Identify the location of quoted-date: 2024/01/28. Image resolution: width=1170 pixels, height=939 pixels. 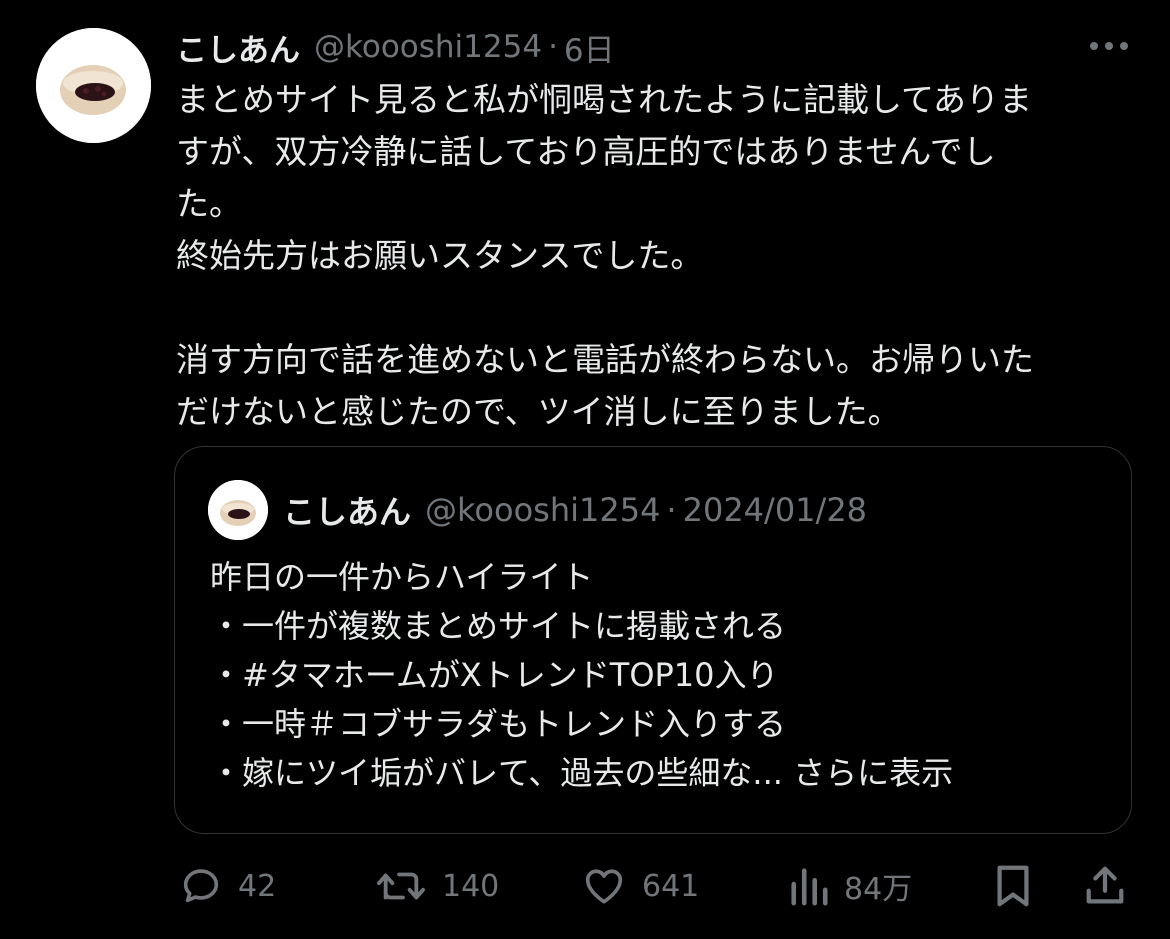
(775, 510).